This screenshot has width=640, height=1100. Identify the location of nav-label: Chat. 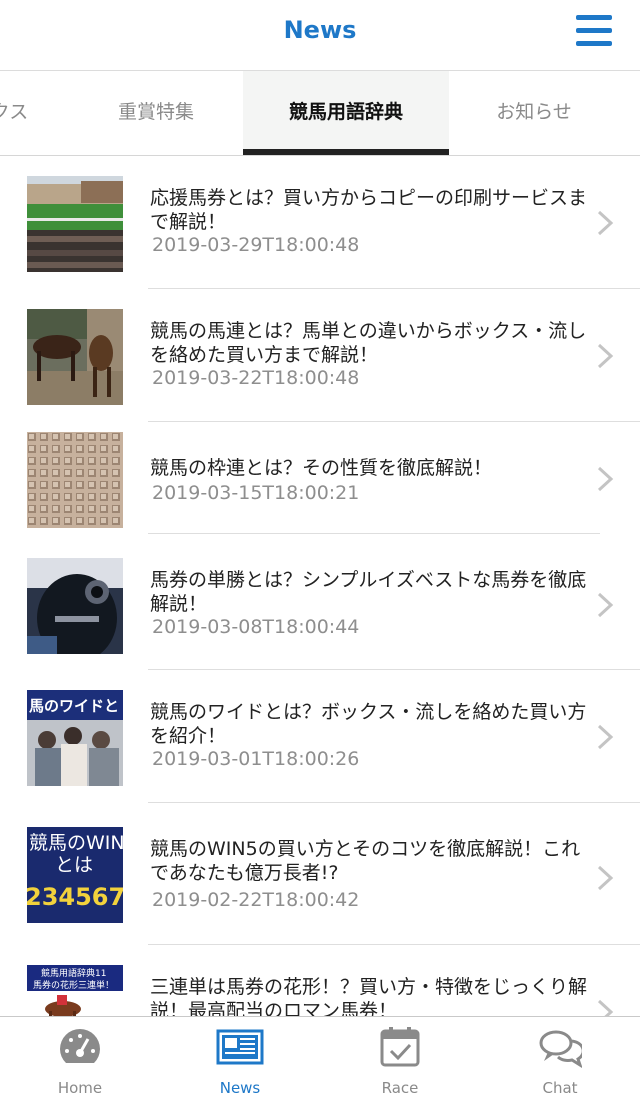
(560, 1088).